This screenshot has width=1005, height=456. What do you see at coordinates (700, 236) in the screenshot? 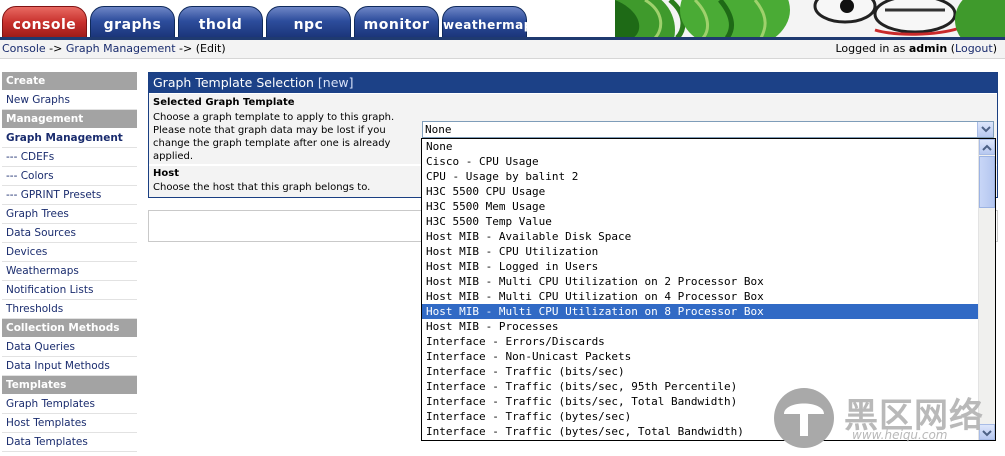
I see `dropdown-option: Host MIB - Available Disk Space` at bounding box center [700, 236].